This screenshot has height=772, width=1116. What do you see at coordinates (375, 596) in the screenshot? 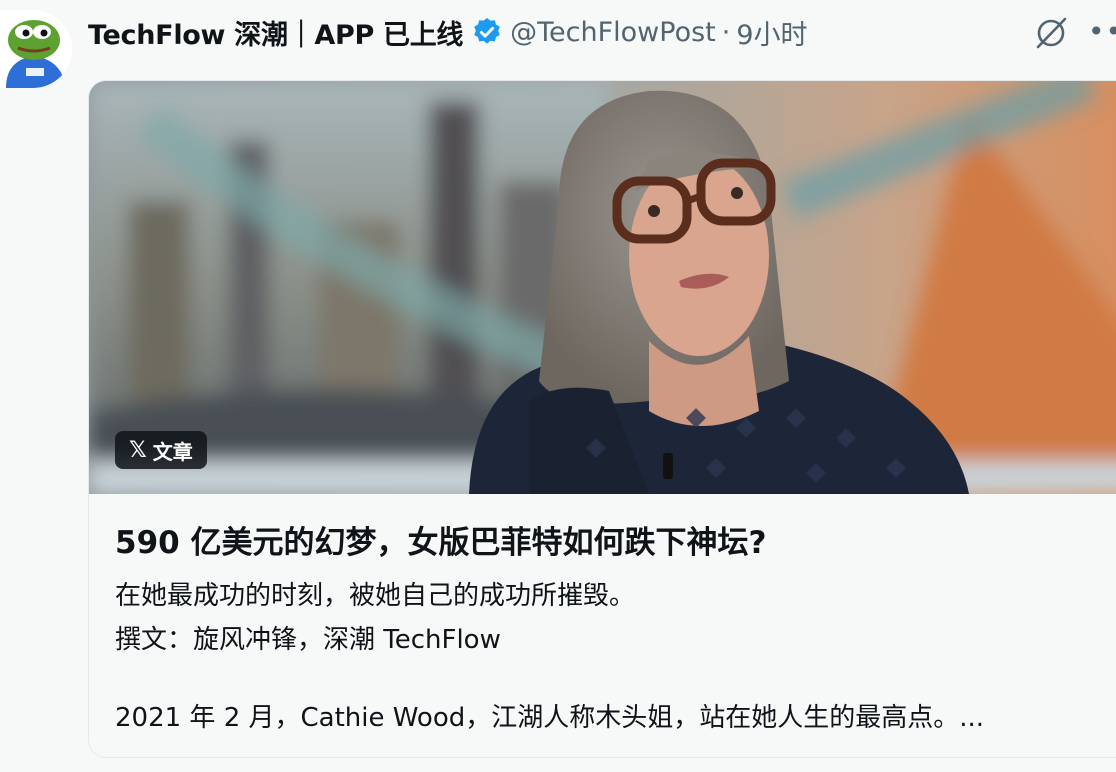
I see `article-subtitle: 在她最成功的时刻，被她自己的成功所摧毁。` at bounding box center [375, 596].